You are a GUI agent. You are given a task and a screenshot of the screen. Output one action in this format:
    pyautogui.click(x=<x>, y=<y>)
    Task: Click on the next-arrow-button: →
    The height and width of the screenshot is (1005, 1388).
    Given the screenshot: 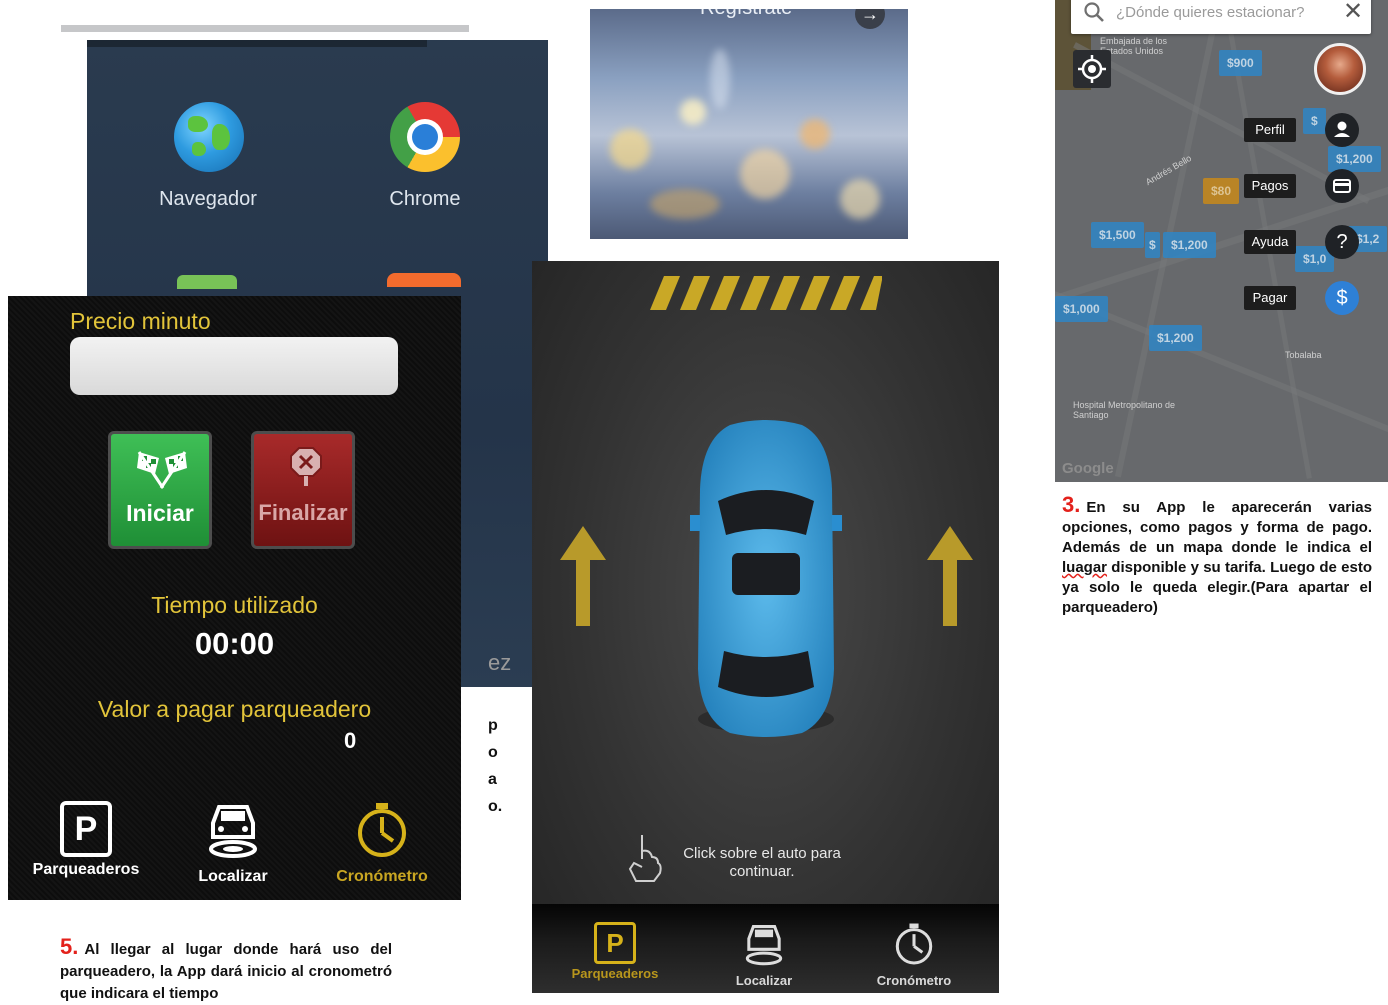 What is the action you would take?
    pyautogui.click(x=870, y=19)
    